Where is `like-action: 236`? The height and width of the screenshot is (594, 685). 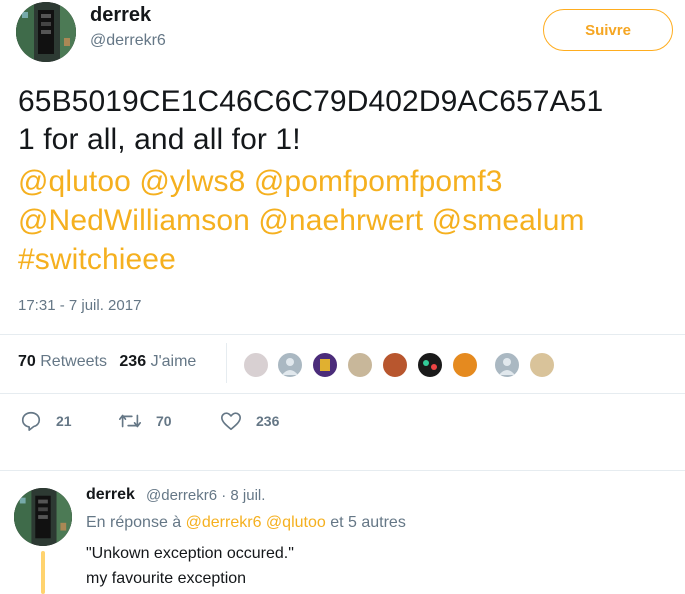 like-action: 236 is located at coordinates (249, 421).